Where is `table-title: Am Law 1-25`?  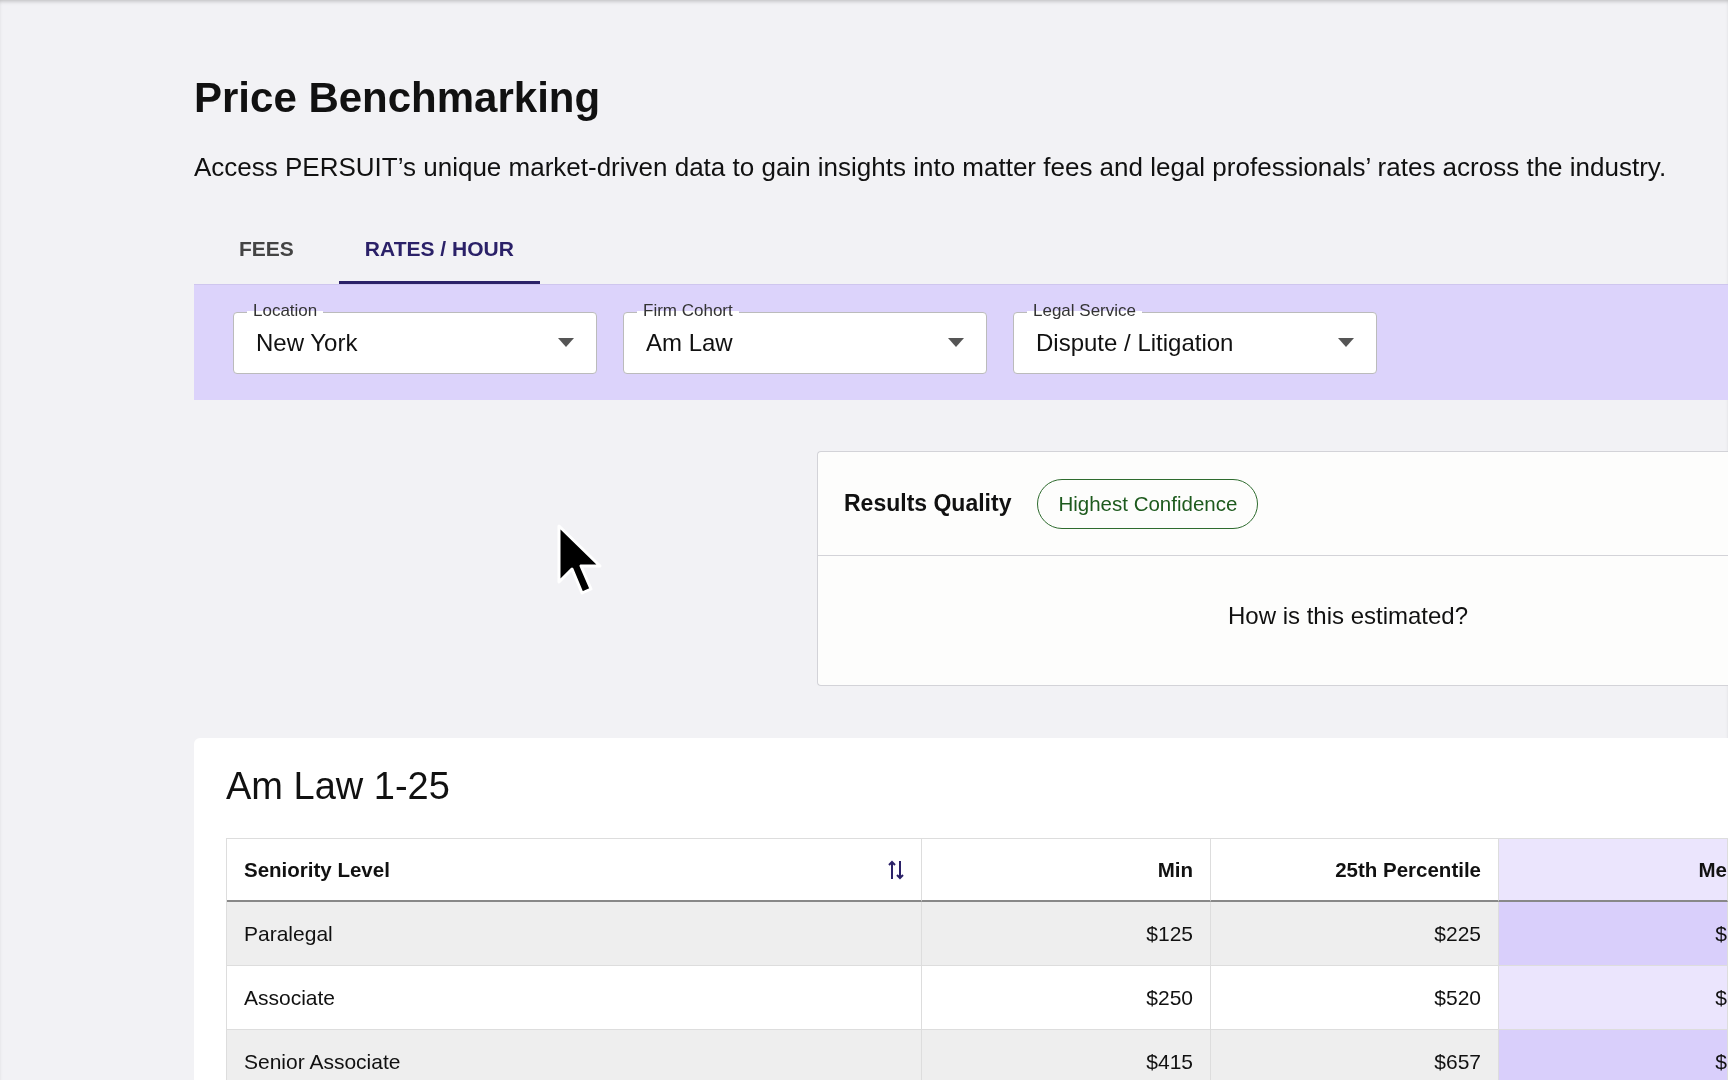 table-title: Am Law 1-25 is located at coordinates (338, 786).